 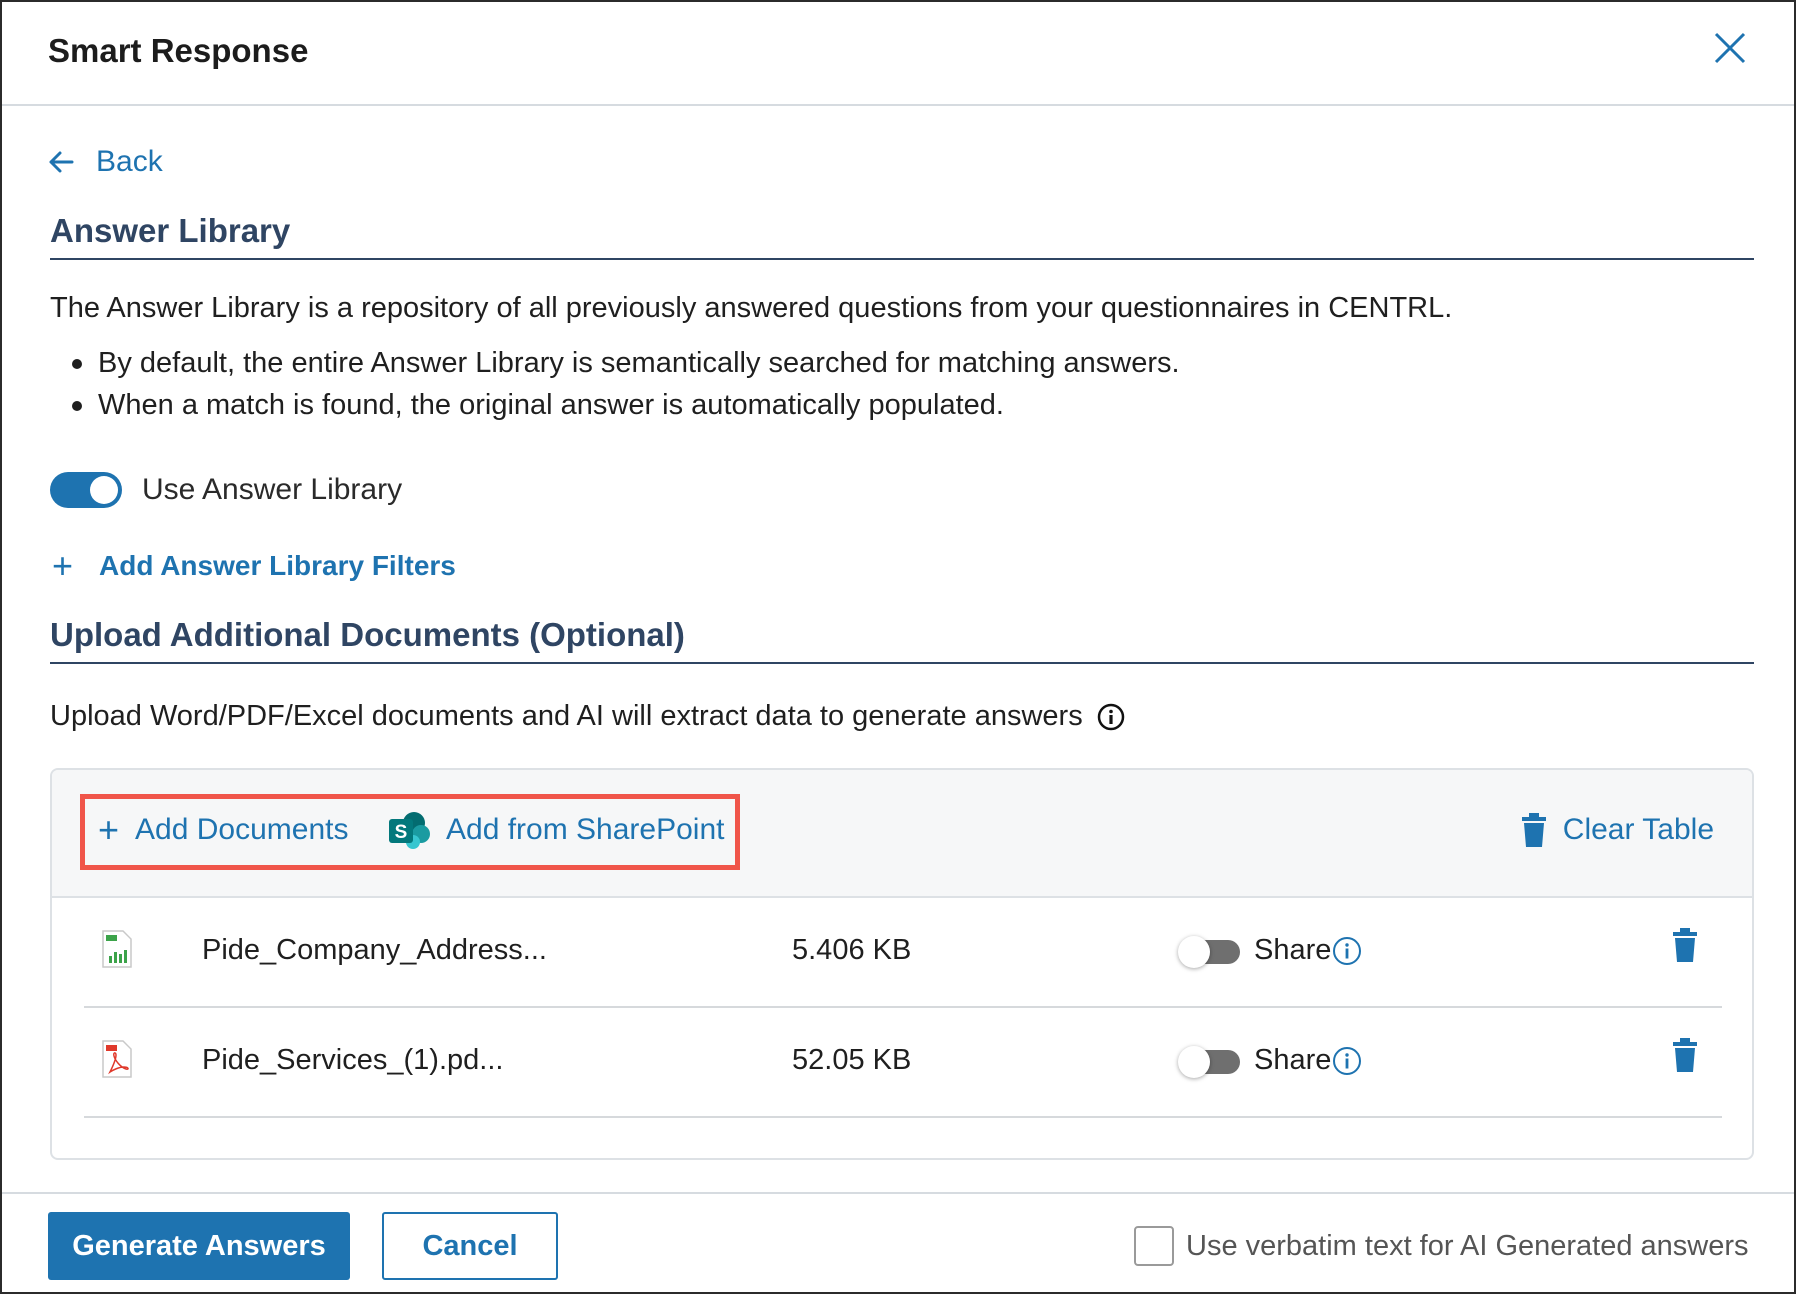 I want to click on excel-file-icon, so click(x=117, y=949).